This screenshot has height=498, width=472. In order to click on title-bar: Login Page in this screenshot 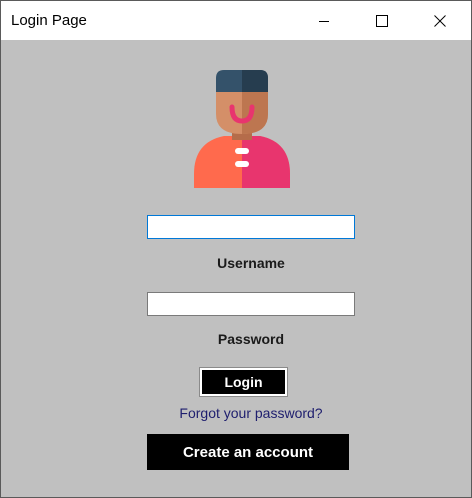, I will do `click(236, 20)`.